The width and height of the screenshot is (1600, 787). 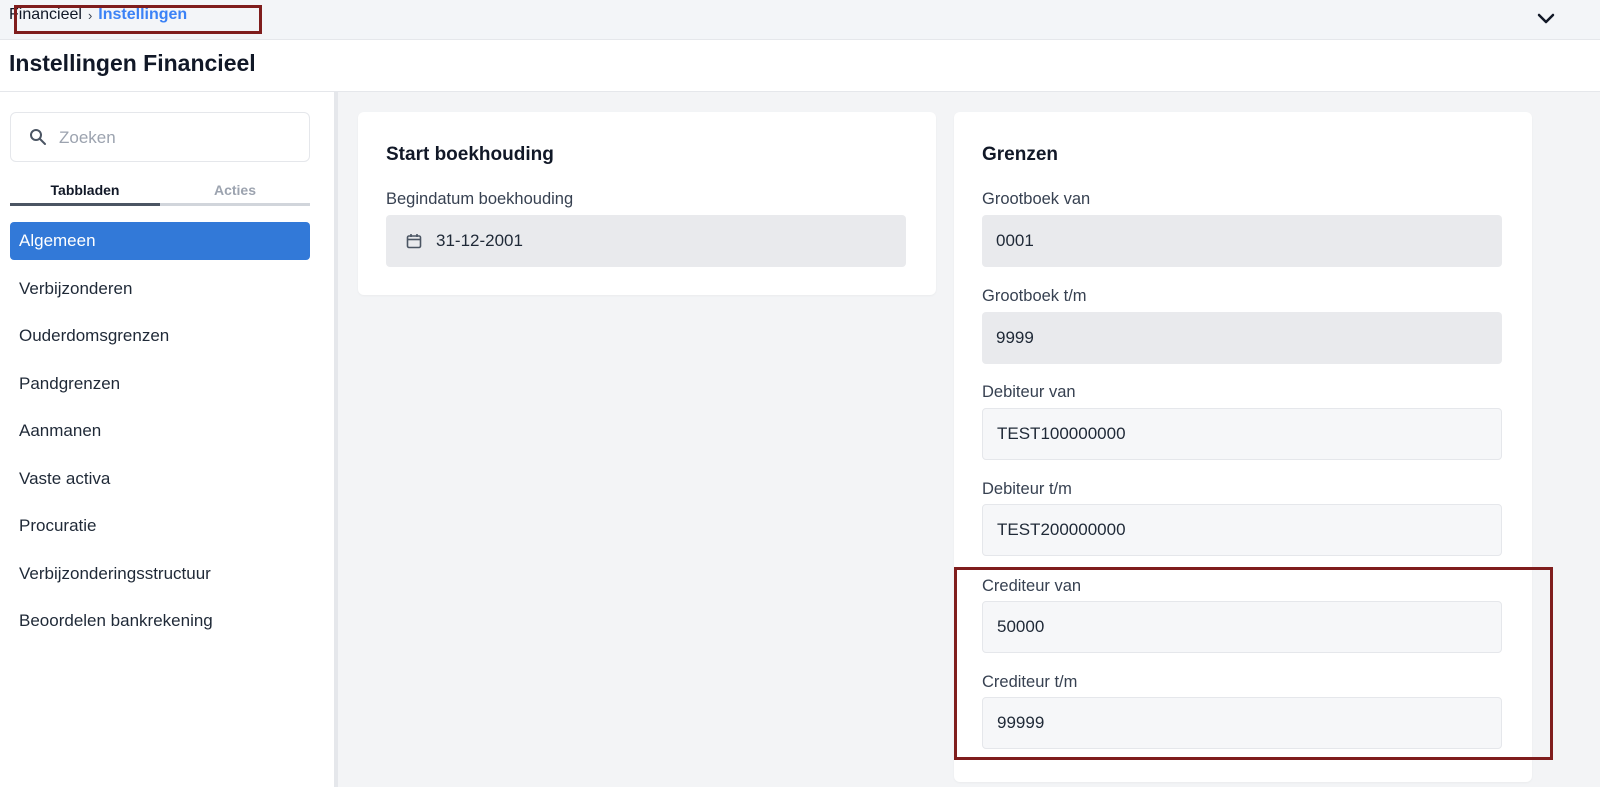 What do you see at coordinates (1021, 626) in the screenshot?
I see `crediteur-van-value: 50000` at bounding box center [1021, 626].